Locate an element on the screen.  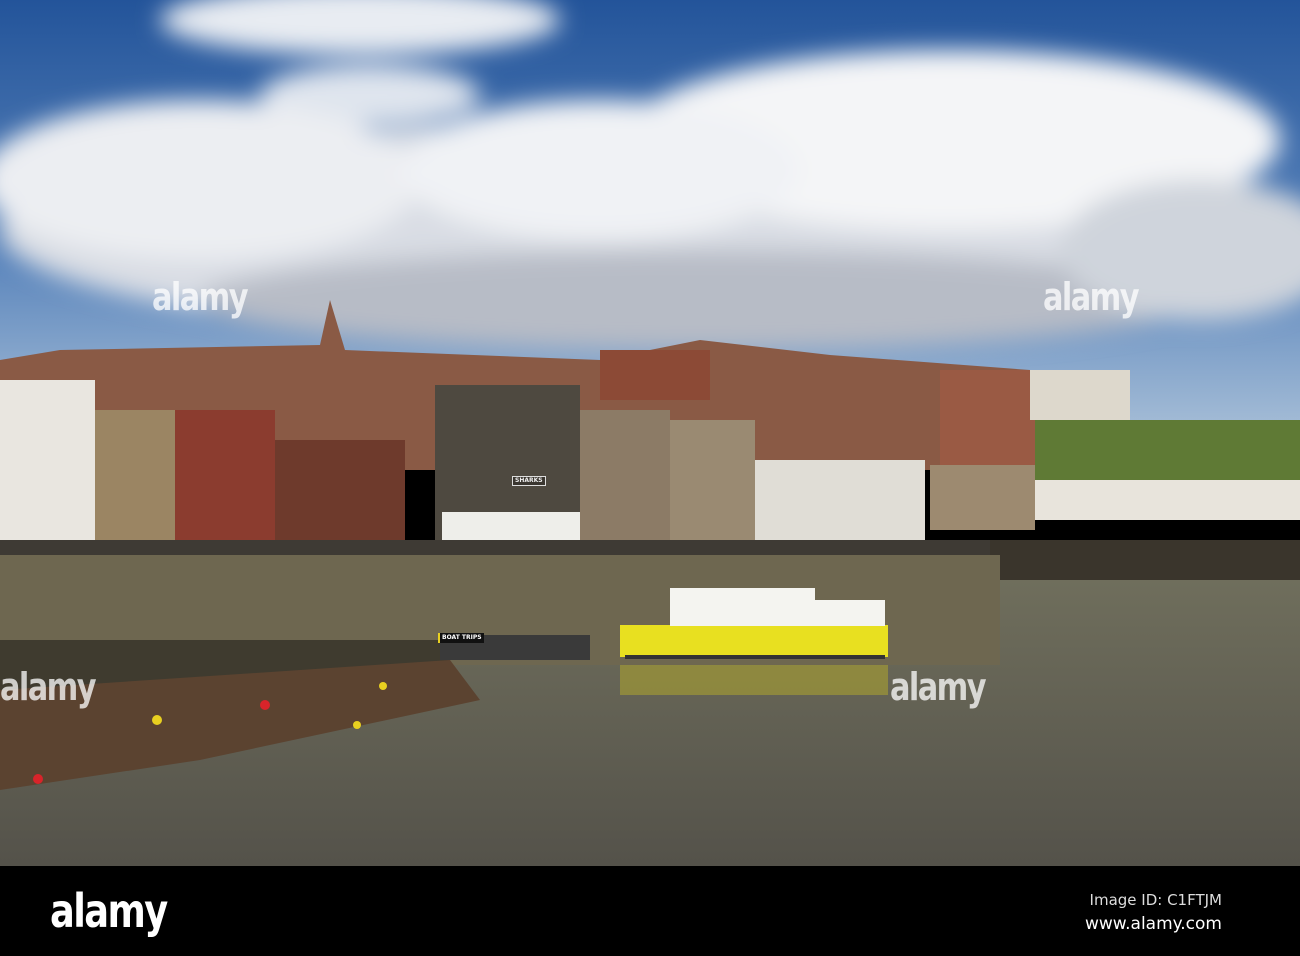
building-sign: SHARKS is located at coordinates (529, 481).